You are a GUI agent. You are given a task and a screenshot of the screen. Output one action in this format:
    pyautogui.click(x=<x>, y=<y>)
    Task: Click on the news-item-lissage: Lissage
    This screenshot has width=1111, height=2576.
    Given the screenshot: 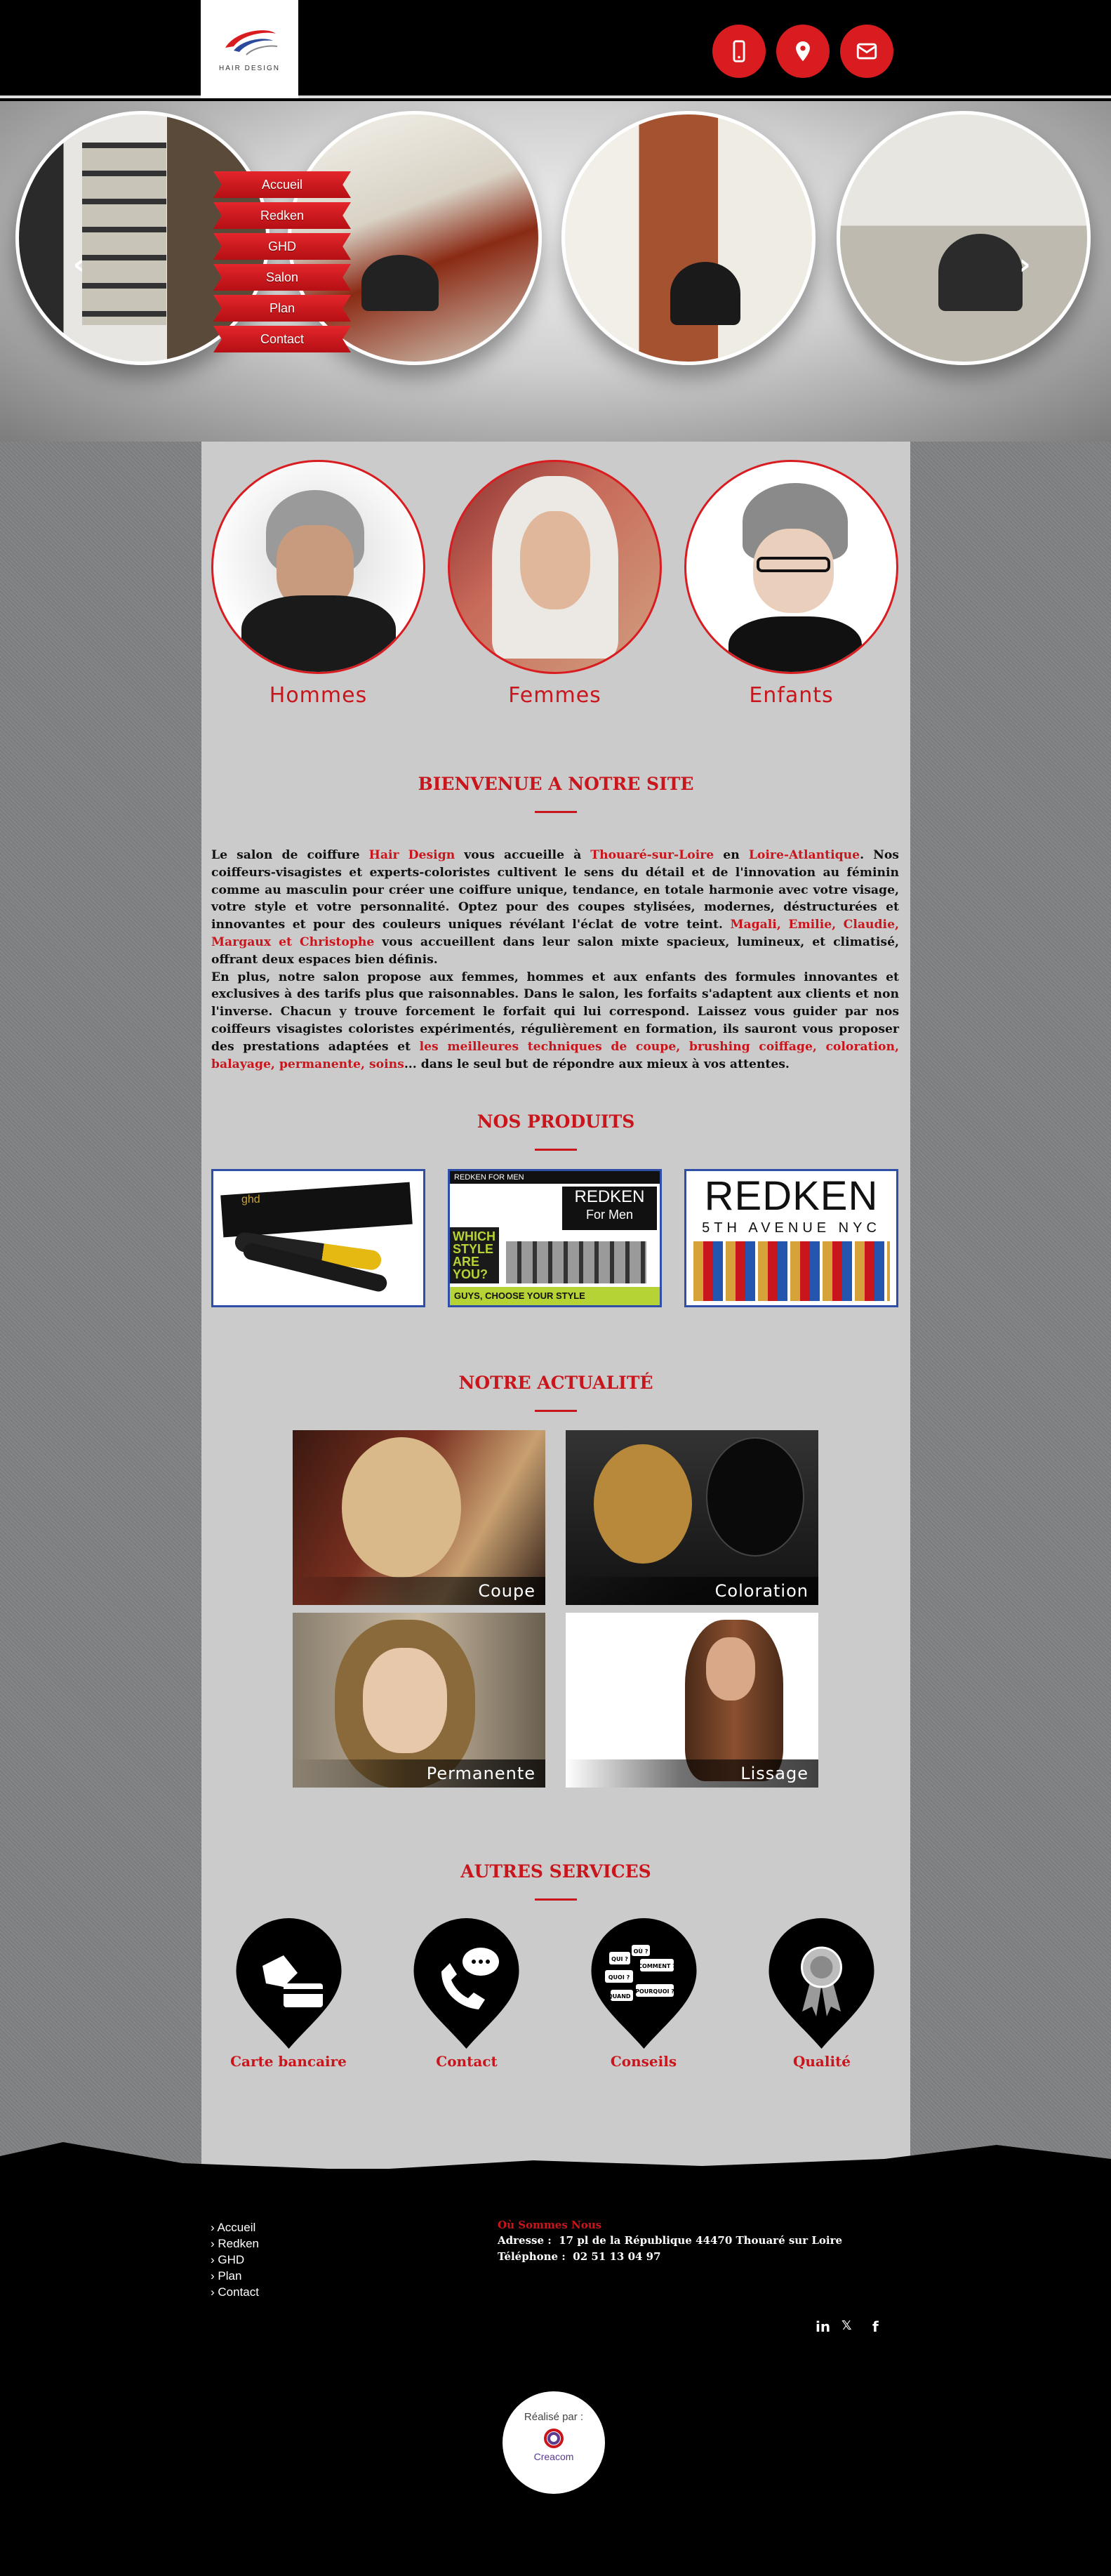 What is the action you would take?
    pyautogui.click(x=692, y=1700)
    